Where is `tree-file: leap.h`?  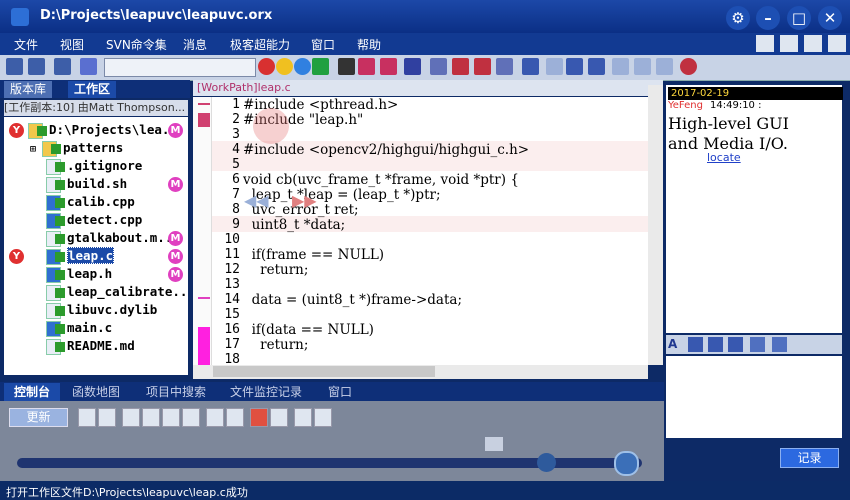 tree-file: leap.h is located at coordinates (79, 274).